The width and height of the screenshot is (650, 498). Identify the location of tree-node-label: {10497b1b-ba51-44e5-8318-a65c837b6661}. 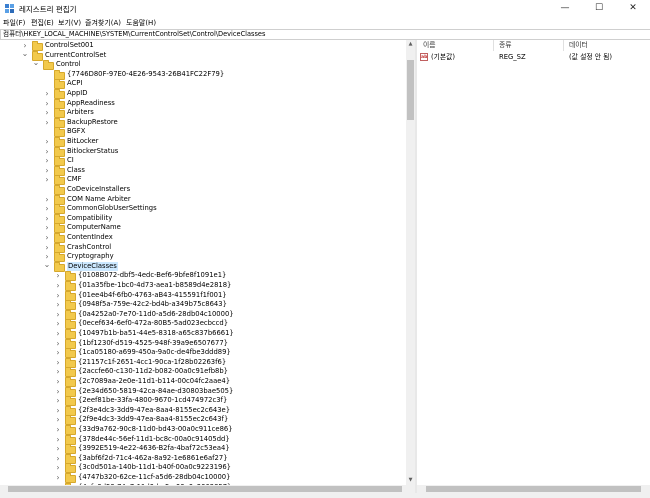
(156, 334).